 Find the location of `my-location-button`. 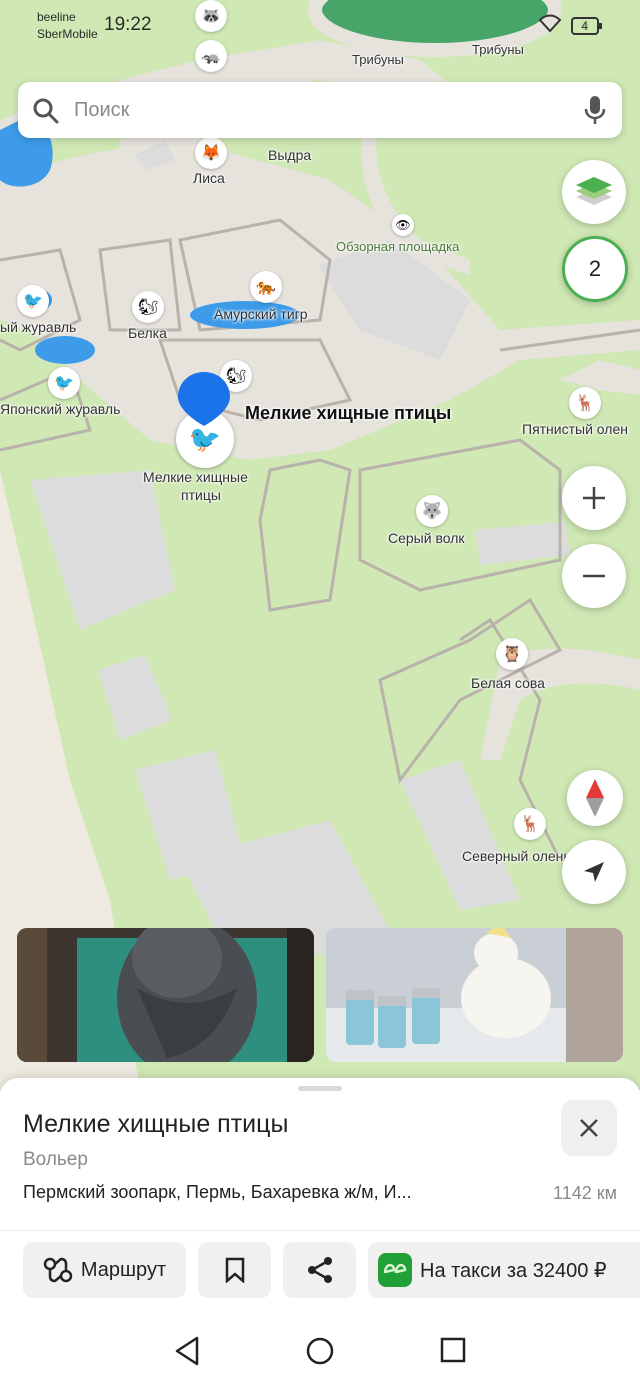

my-location-button is located at coordinates (594, 872).